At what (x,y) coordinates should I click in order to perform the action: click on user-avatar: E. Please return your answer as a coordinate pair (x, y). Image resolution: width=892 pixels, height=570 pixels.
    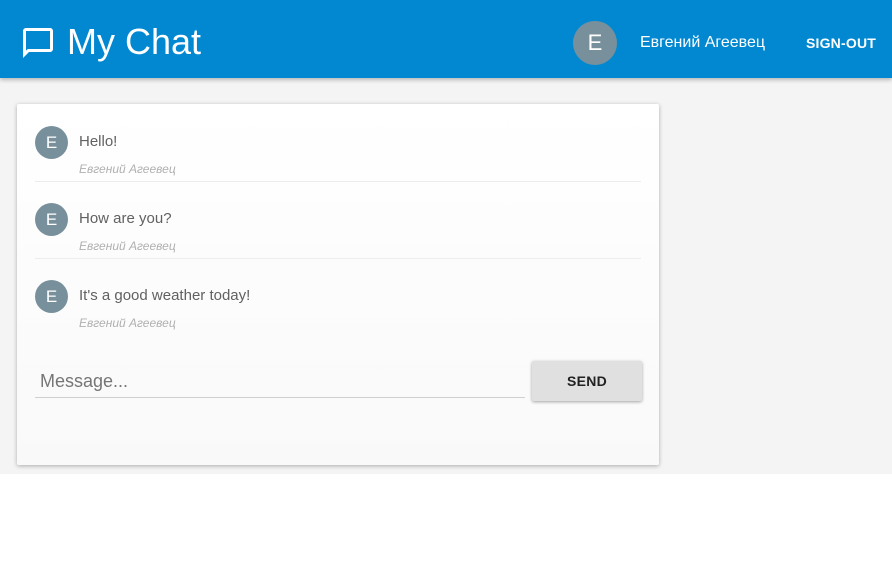
    Looking at the image, I should click on (595, 43).